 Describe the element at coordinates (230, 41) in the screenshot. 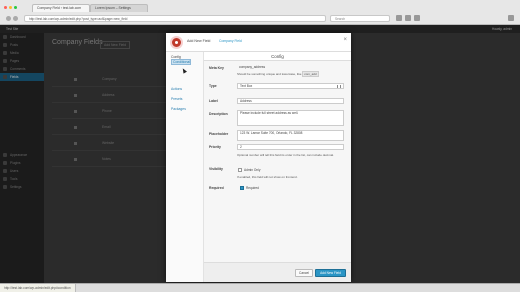

I see `modal-subtitle: Company Field` at that location.